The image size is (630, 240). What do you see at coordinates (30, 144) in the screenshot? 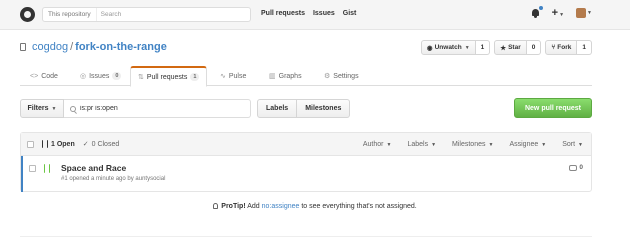
I see `select-all-checkbox` at bounding box center [30, 144].